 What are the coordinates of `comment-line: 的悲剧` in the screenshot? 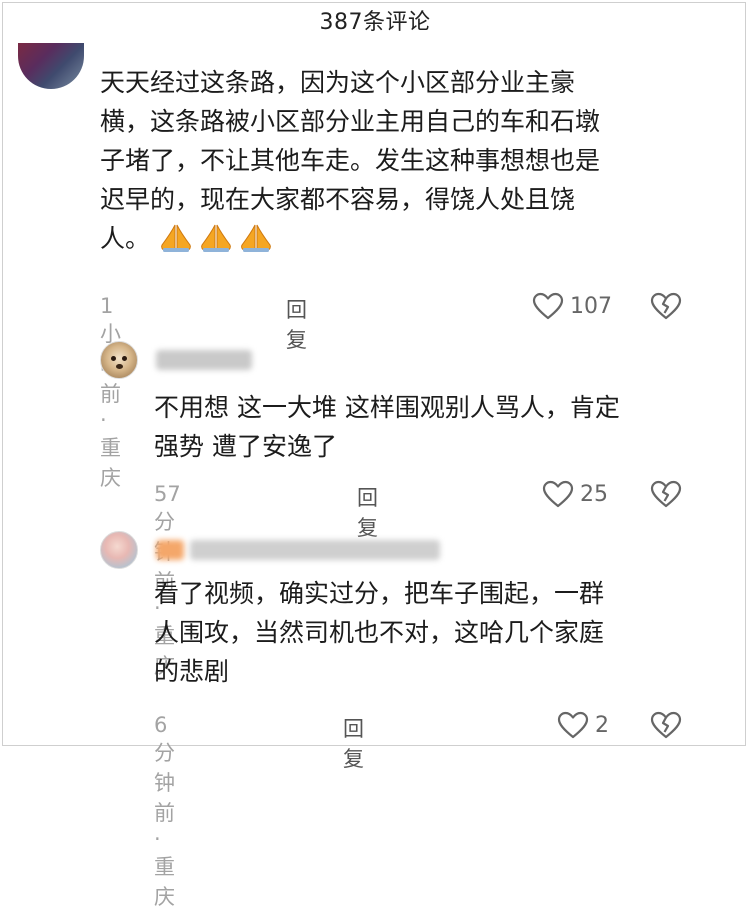 It's located at (192, 671).